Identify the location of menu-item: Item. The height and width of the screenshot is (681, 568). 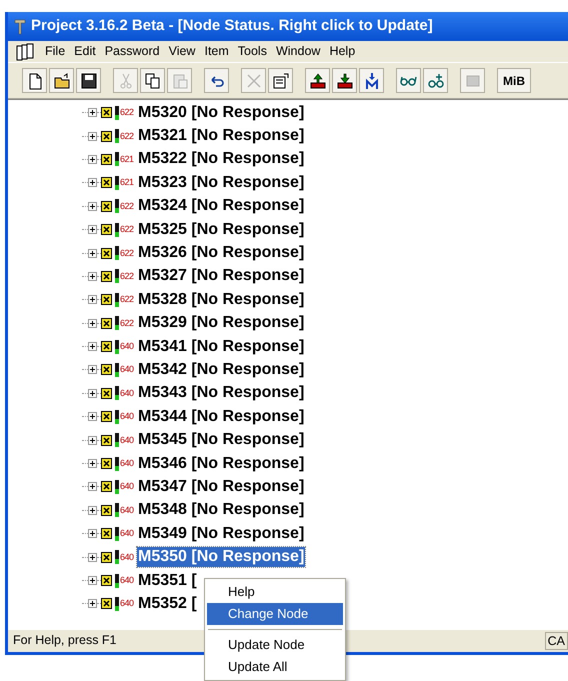
(216, 51).